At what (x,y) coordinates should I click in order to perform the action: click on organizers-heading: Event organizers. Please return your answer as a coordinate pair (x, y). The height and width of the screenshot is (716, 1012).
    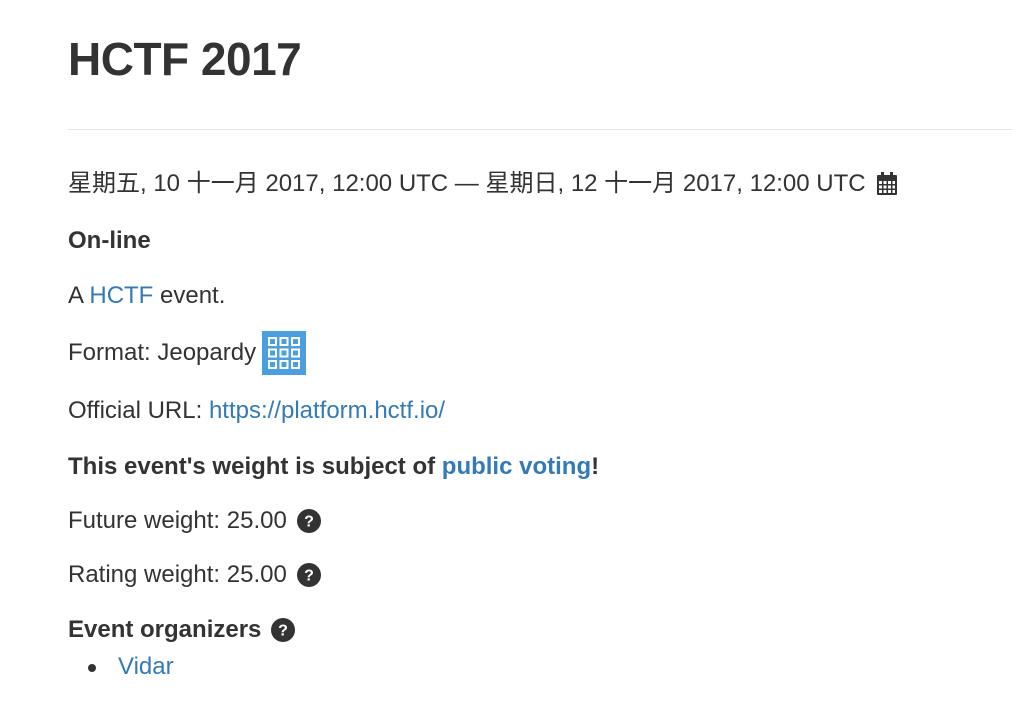
    Looking at the image, I should click on (165, 629).